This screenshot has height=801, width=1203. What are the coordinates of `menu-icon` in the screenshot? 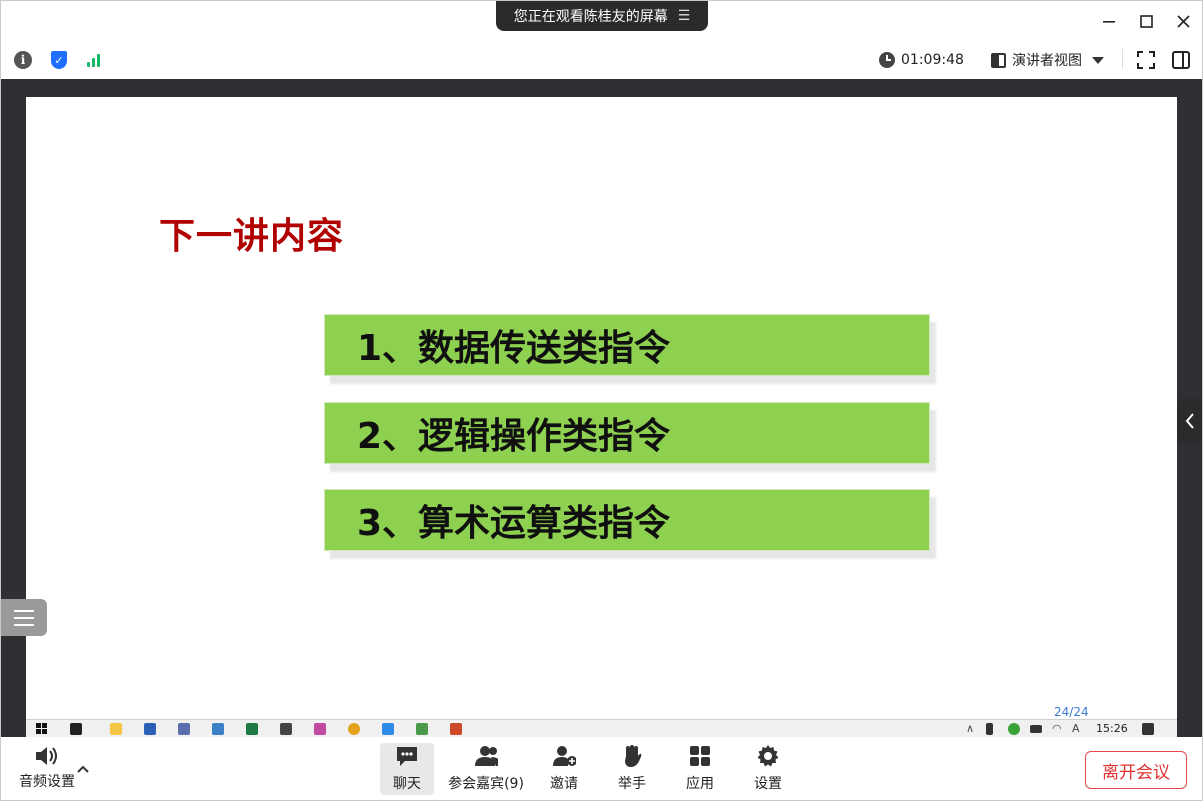 It's located at (24, 617).